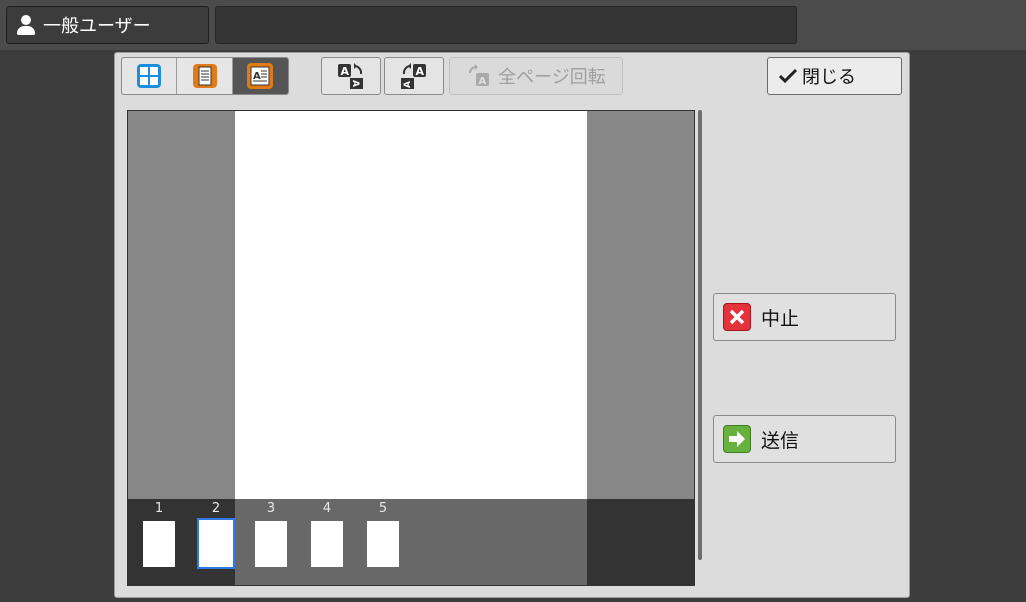  What do you see at coordinates (506, 25) in the screenshot?
I see `message-bar` at bounding box center [506, 25].